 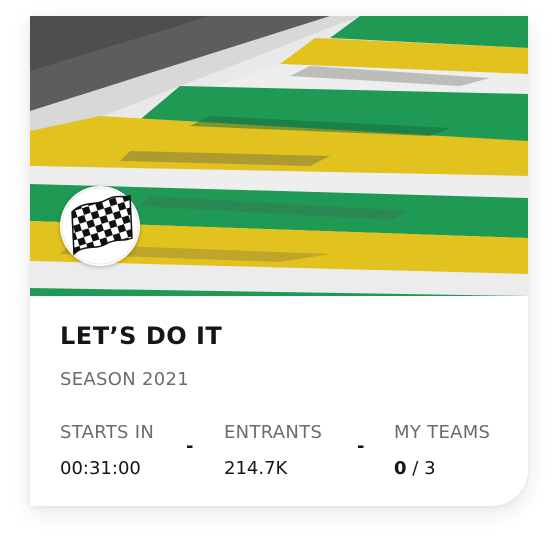 I want to click on contest-title: LET’S DO IT, so click(x=141, y=336).